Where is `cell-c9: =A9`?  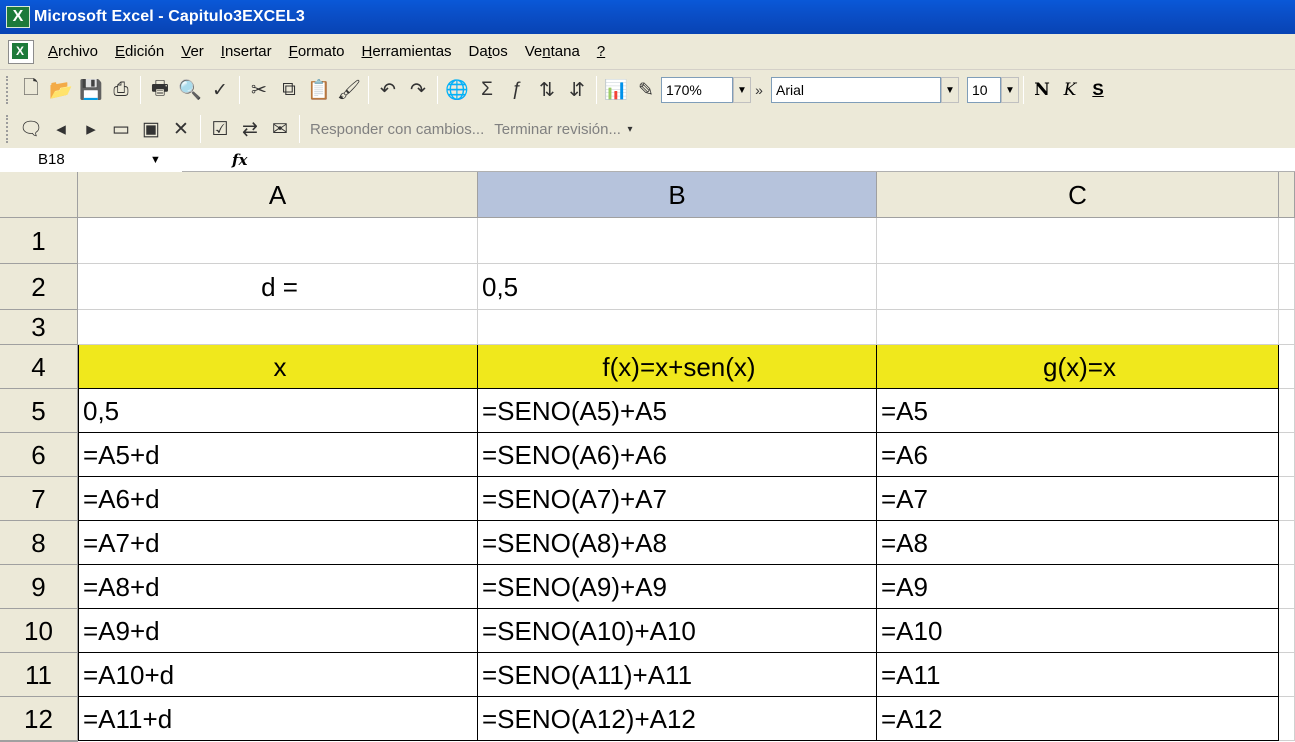 cell-c9: =A9 is located at coordinates (1078, 587).